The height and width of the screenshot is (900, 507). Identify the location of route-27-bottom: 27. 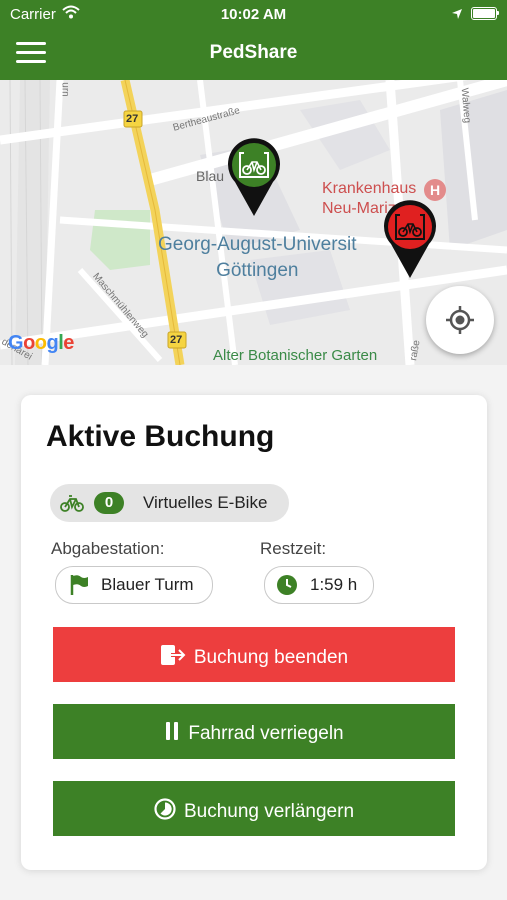
(176, 340).